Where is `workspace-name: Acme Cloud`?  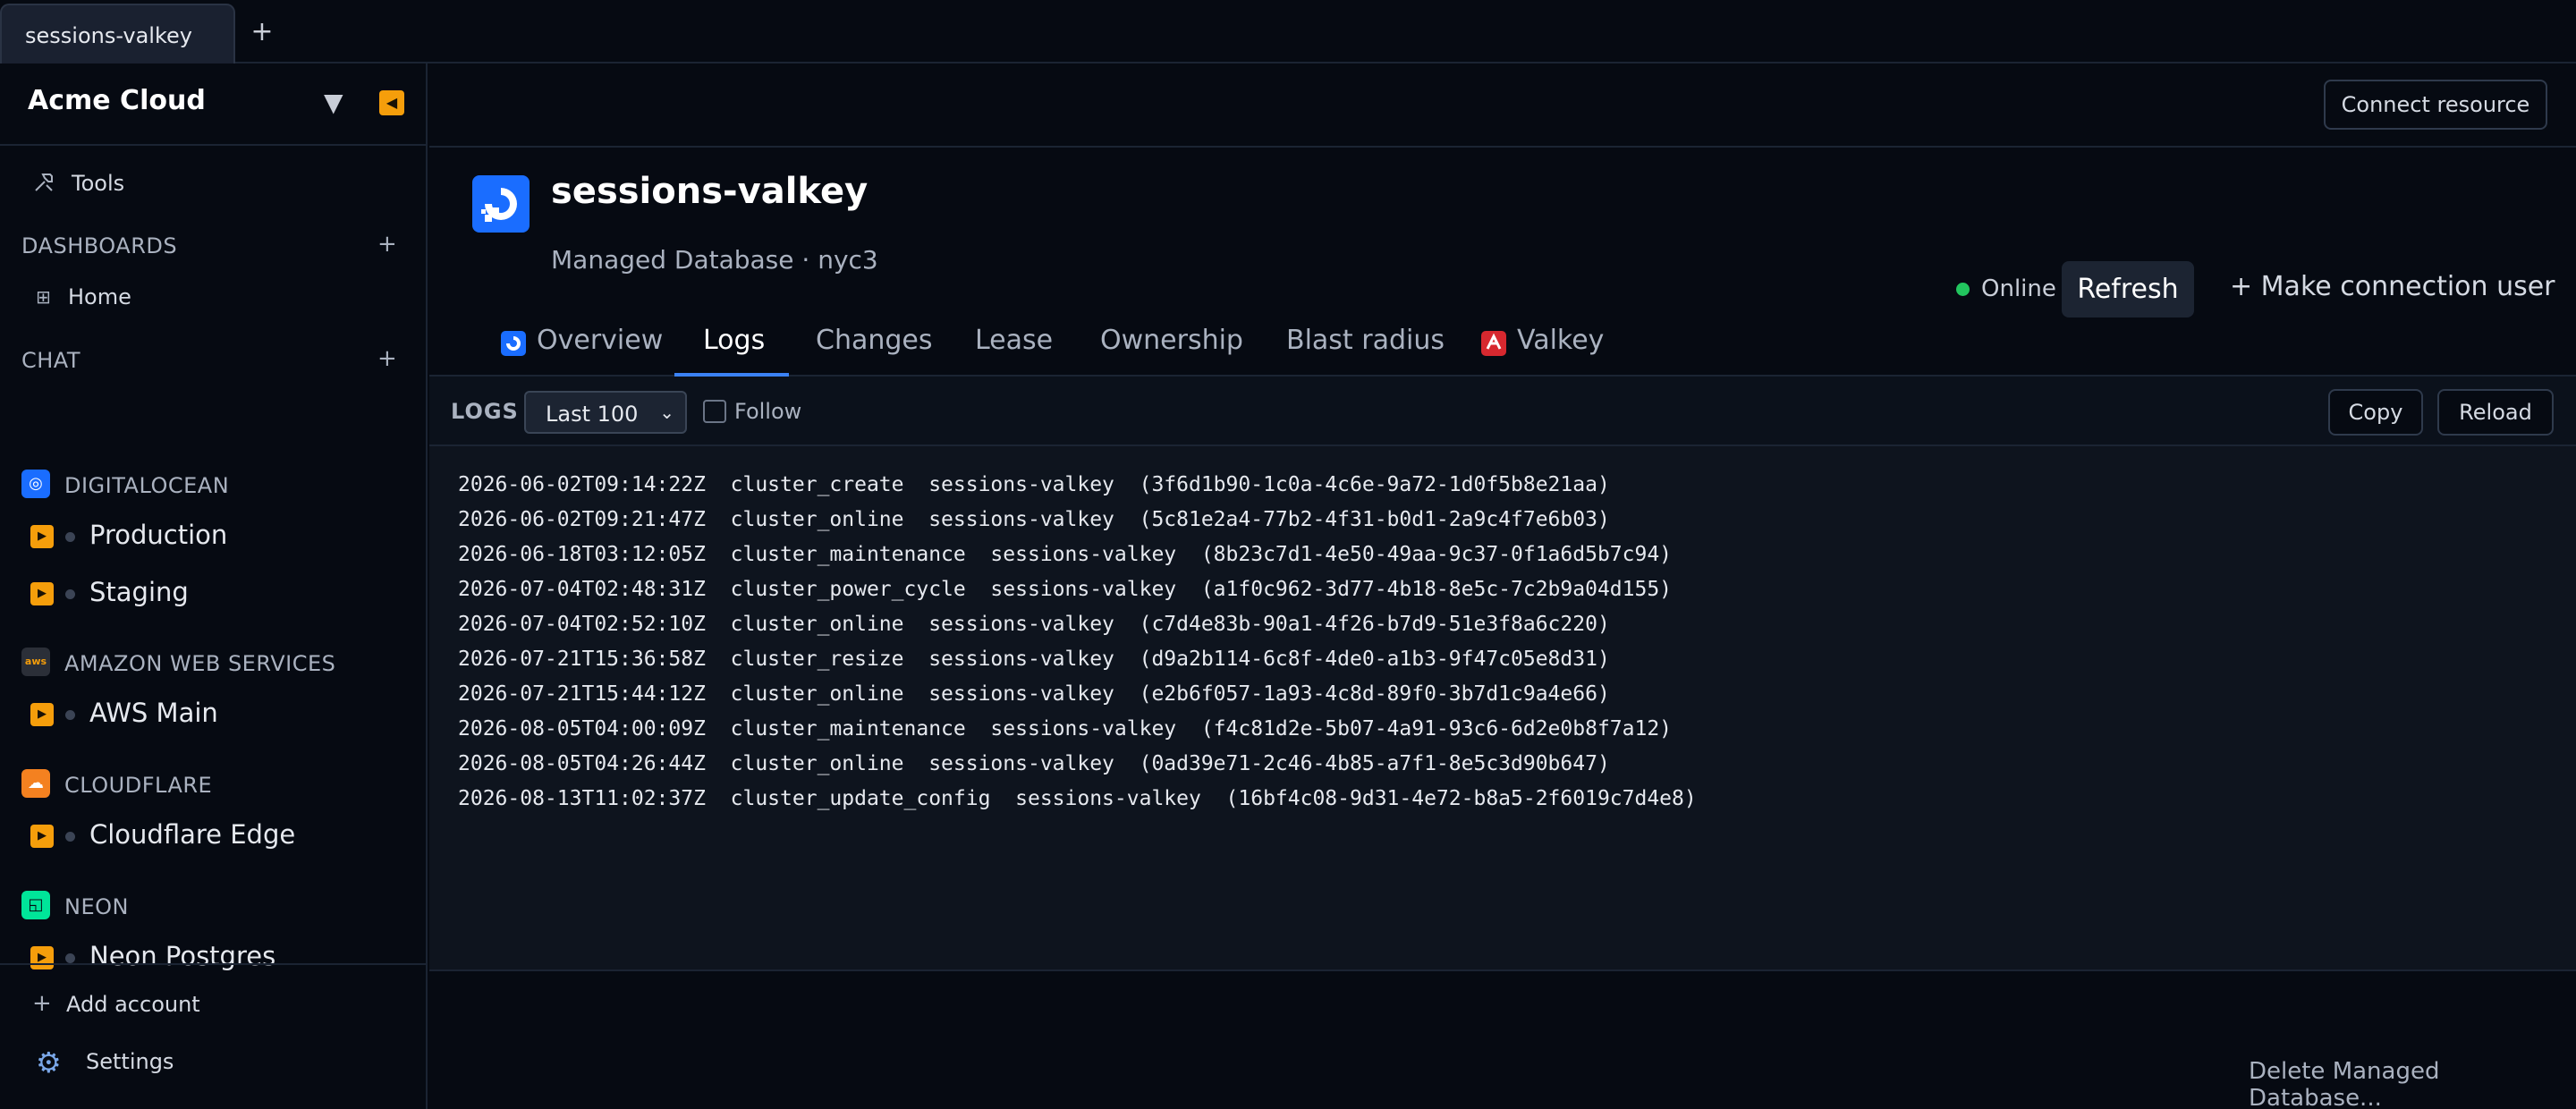 workspace-name: Acme Cloud is located at coordinates (117, 100).